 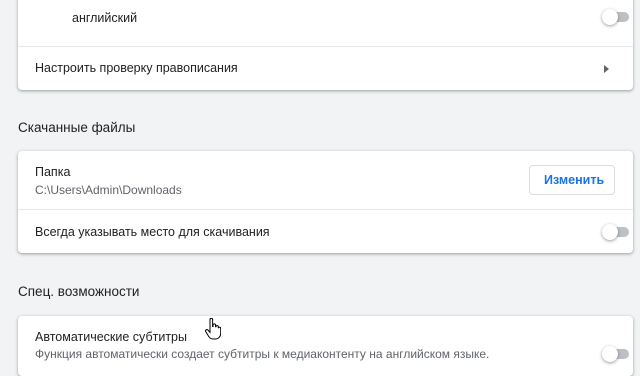 What do you see at coordinates (79, 291) in the screenshot?
I see `accessibility-section-title: Спец. возможности` at bounding box center [79, 291].